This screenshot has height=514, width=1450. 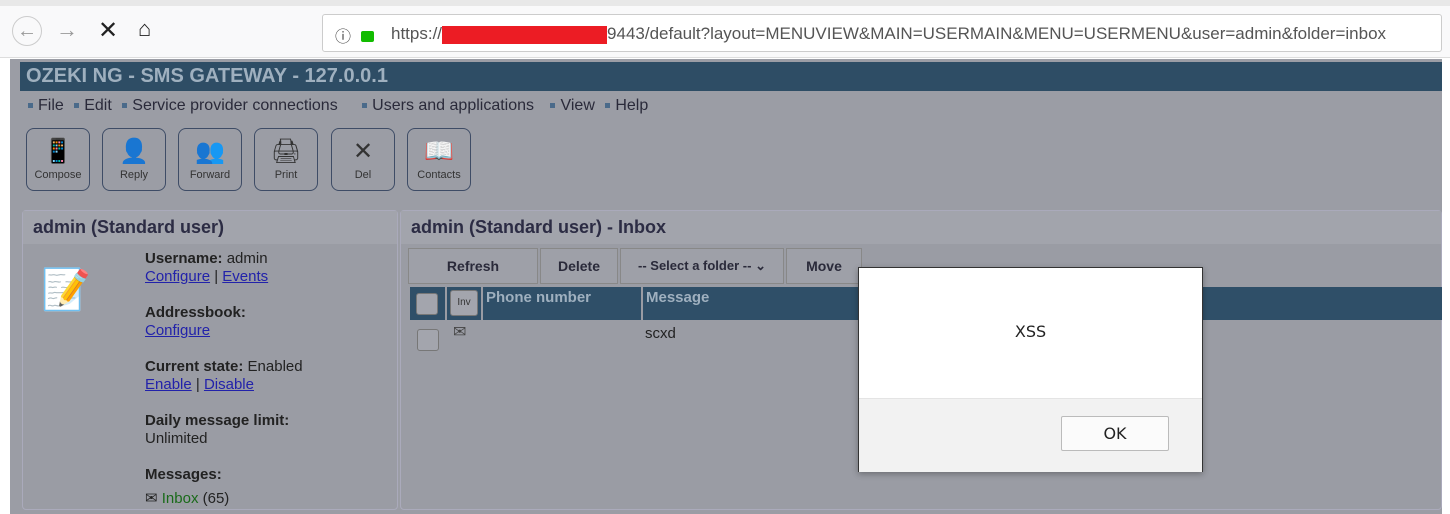 I want to click on user-notebook-icon: 📝, so click(x=66, y=290).